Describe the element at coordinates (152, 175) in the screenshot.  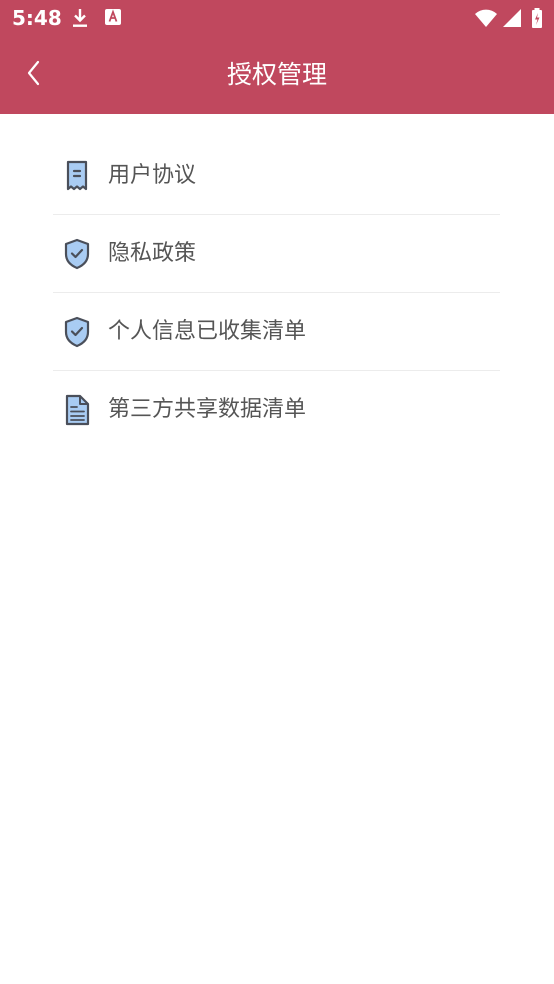
I see `menu-item-label: 用户协议` at that location.